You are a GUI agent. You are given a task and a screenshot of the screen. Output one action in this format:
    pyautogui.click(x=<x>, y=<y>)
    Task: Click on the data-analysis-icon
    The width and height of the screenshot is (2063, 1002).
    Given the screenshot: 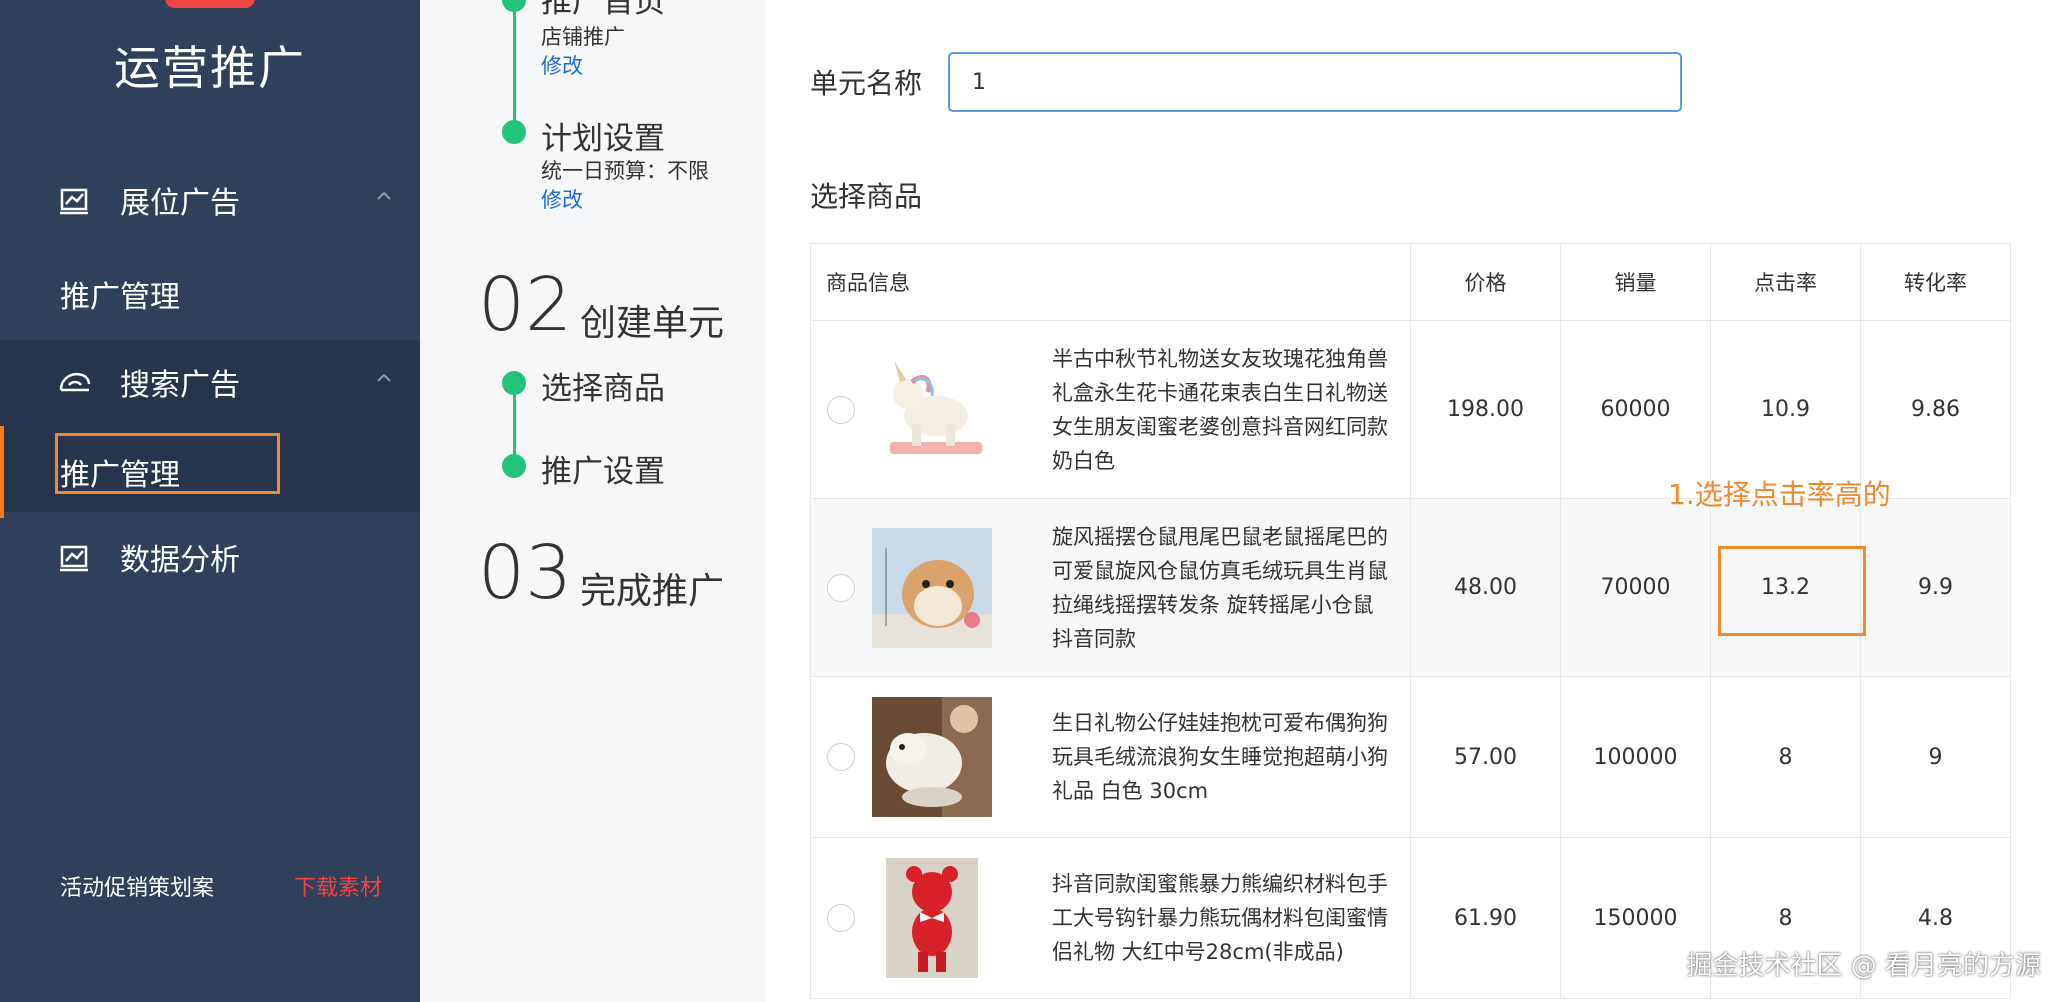 What is the action you would take?
    pyautogui.click(x=74, y=558)
    